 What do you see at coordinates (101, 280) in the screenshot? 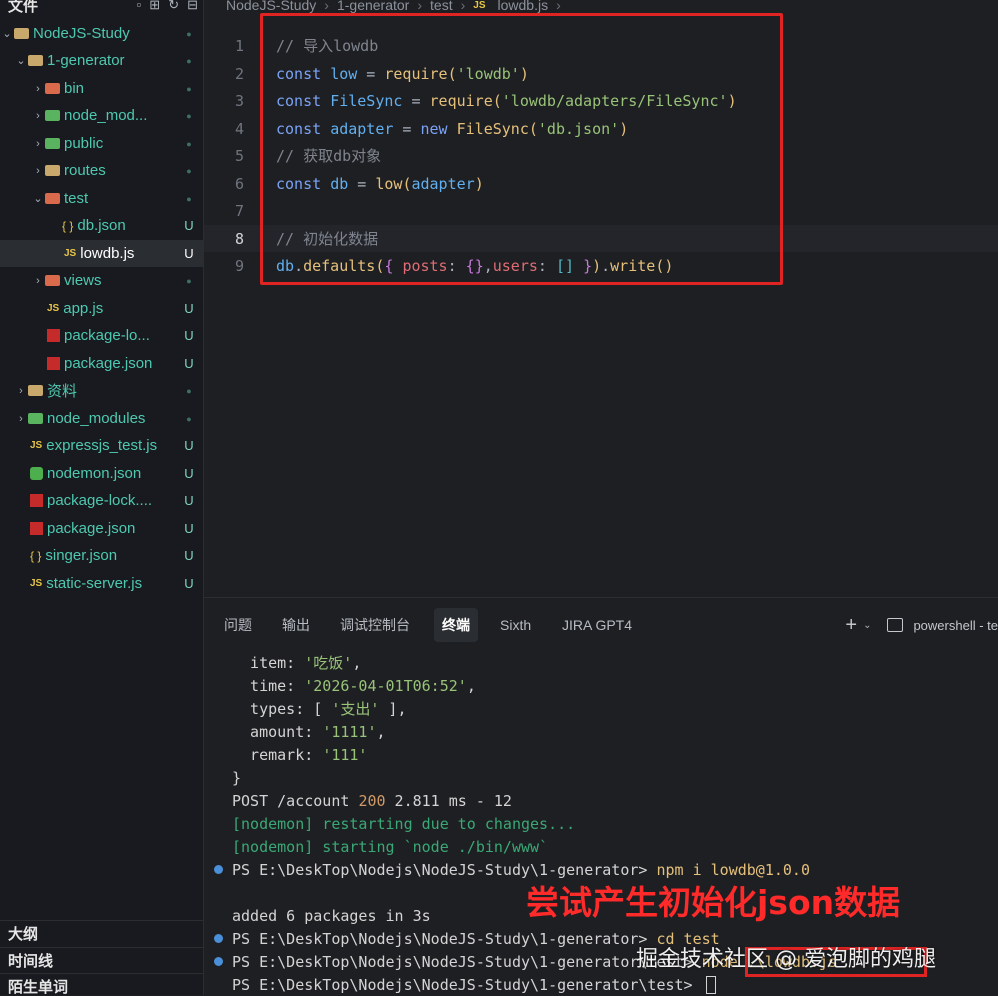
I see `tree-item-views: › views ●` at bounding box center [101, 280].